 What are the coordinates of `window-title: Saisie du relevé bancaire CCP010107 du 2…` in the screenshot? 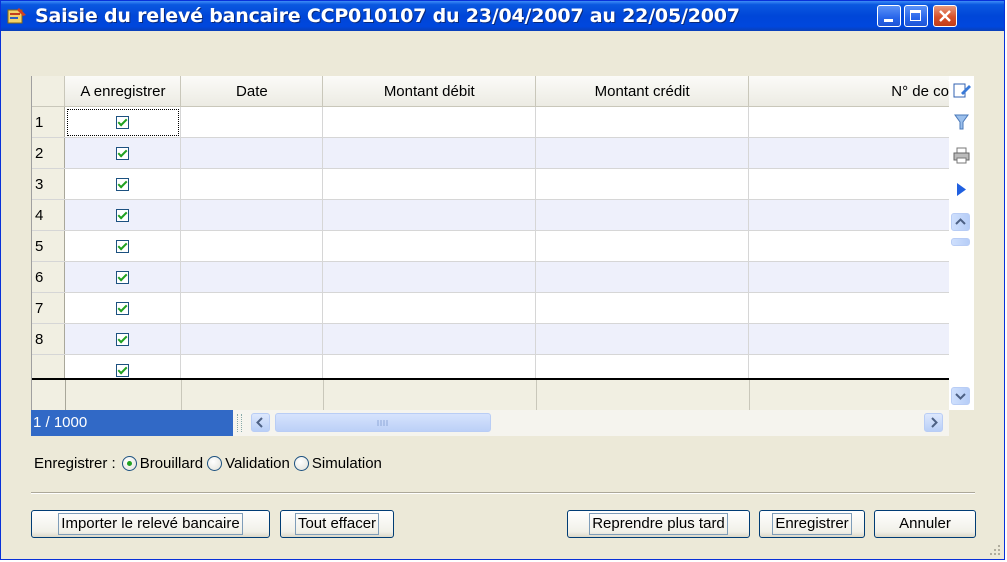 It's located at (387, 16).